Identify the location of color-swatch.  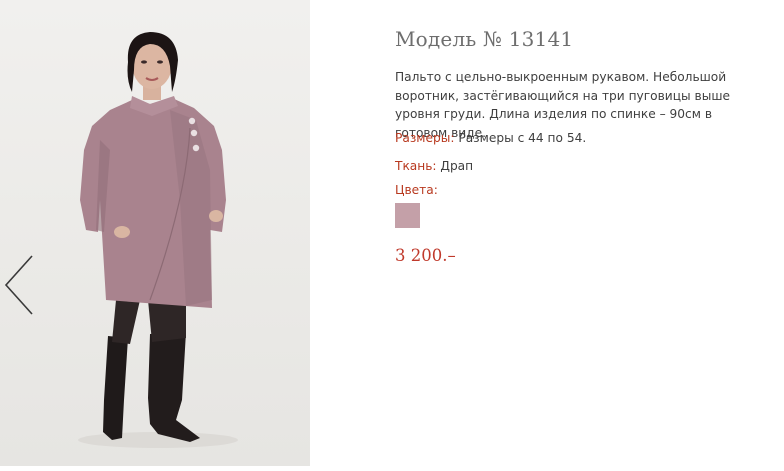
(407, 215).